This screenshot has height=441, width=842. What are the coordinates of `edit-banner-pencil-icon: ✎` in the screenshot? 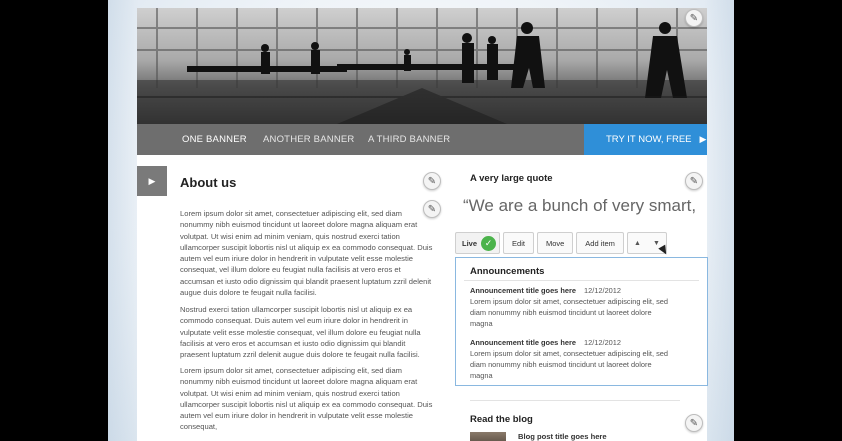 It's located at (694, 18).